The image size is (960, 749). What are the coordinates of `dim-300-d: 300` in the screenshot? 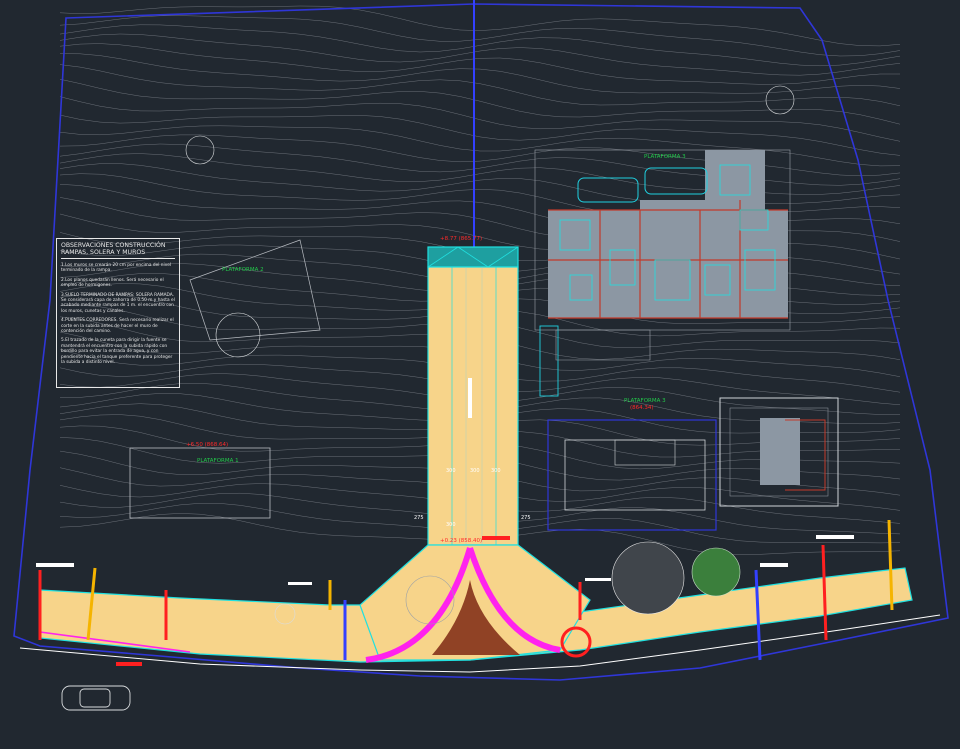 It's located at (451, 525).